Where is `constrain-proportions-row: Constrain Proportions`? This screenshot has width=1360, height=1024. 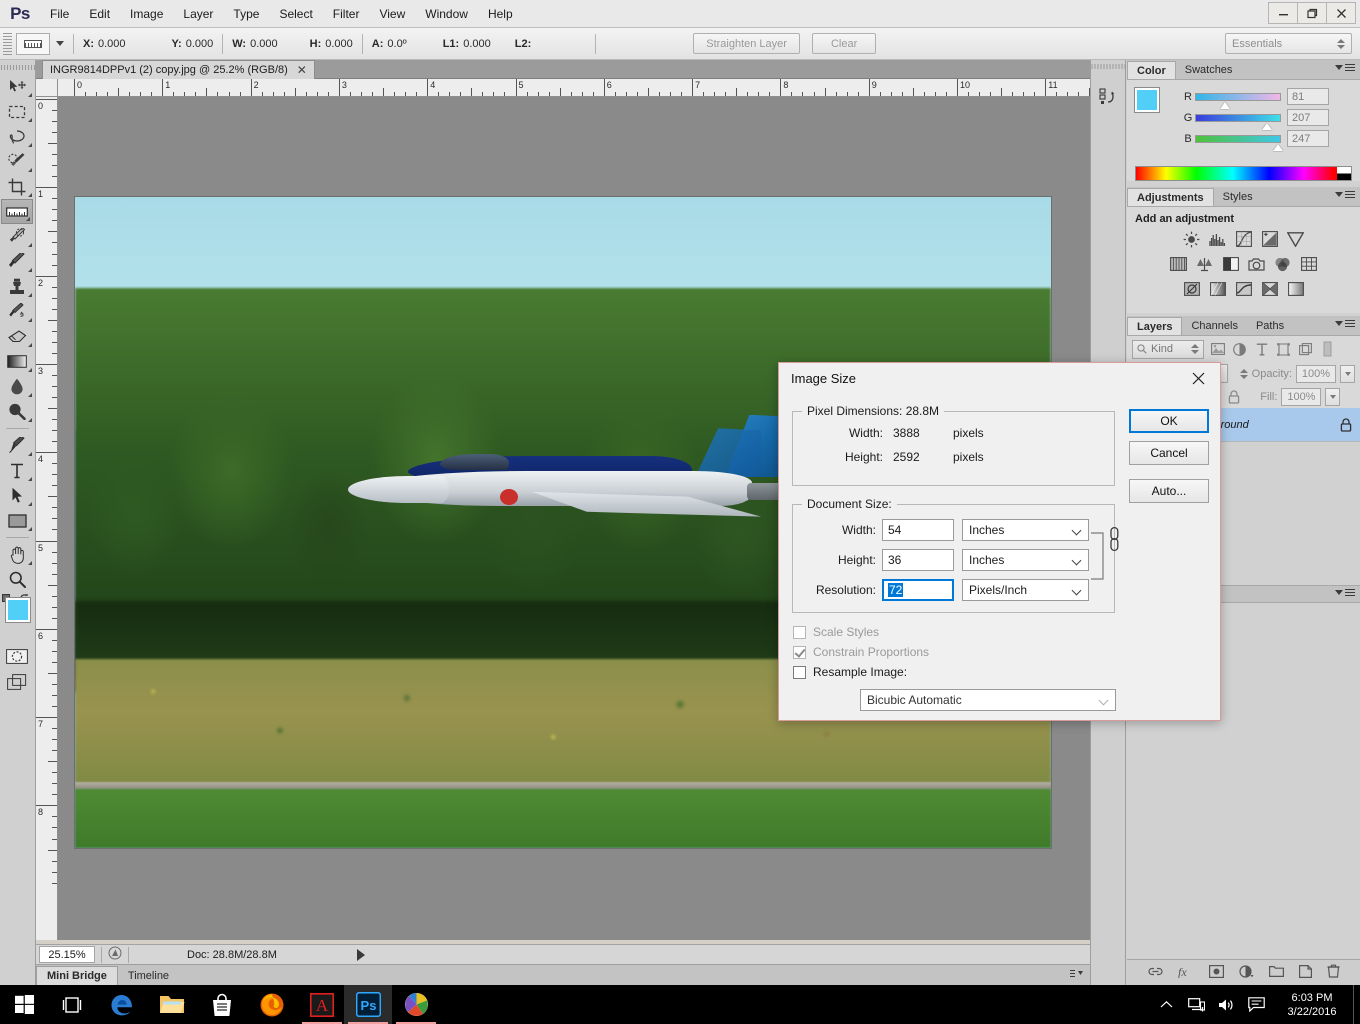
constrain-proportions-row: Constrain Proportions is located at coordinates (861, 652).